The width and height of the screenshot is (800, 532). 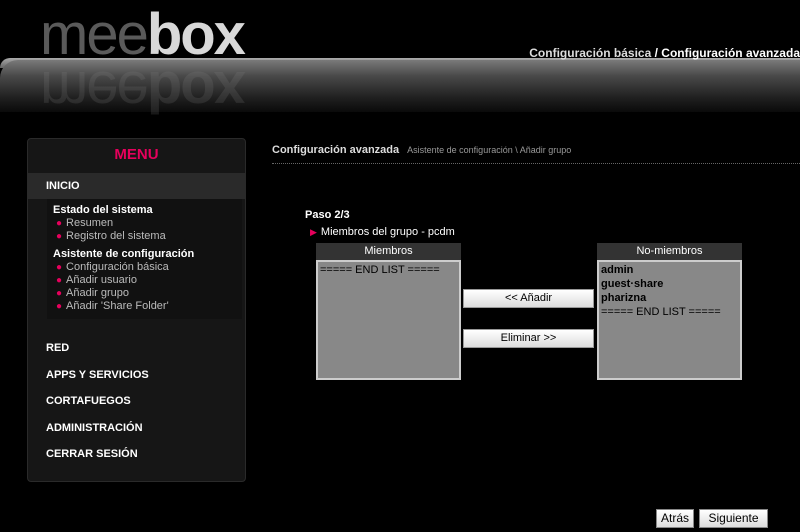 I want to click on back-button: Atrás, so click(x=675, y=518).